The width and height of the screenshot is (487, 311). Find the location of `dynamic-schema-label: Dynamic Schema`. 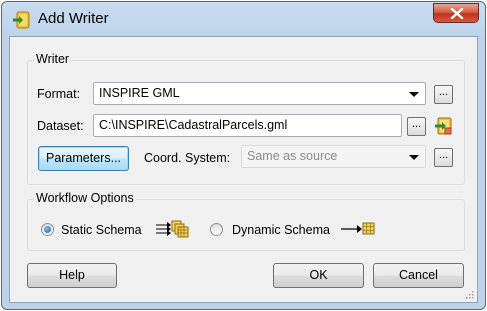

dynamic-schema-label: Dynamic Schema is located at coordinates (281, 230).